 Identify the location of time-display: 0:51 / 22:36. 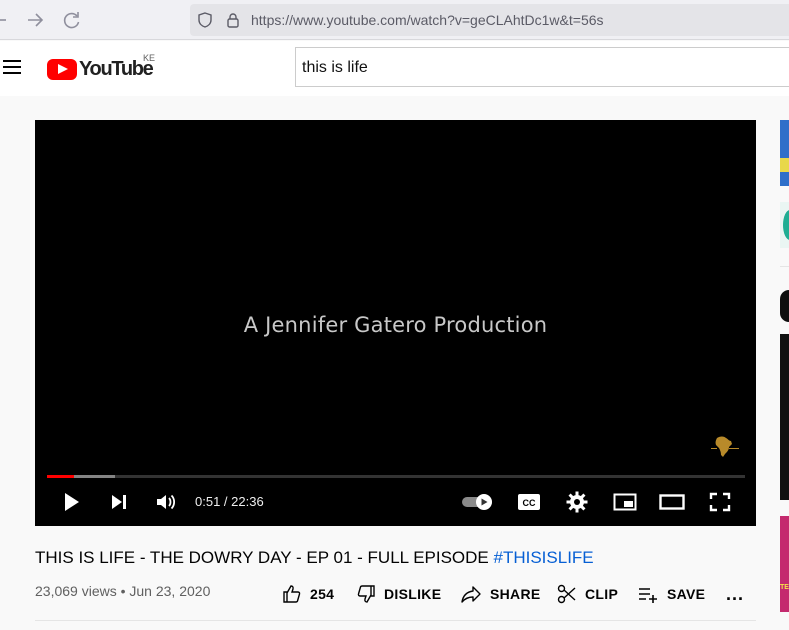
(229, 501).